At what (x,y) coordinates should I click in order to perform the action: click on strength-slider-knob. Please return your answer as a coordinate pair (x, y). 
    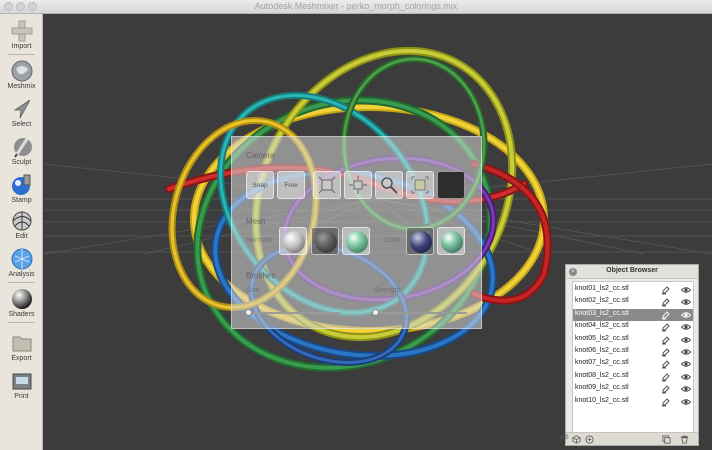
    Looking at the image, I should click on (375, 312).